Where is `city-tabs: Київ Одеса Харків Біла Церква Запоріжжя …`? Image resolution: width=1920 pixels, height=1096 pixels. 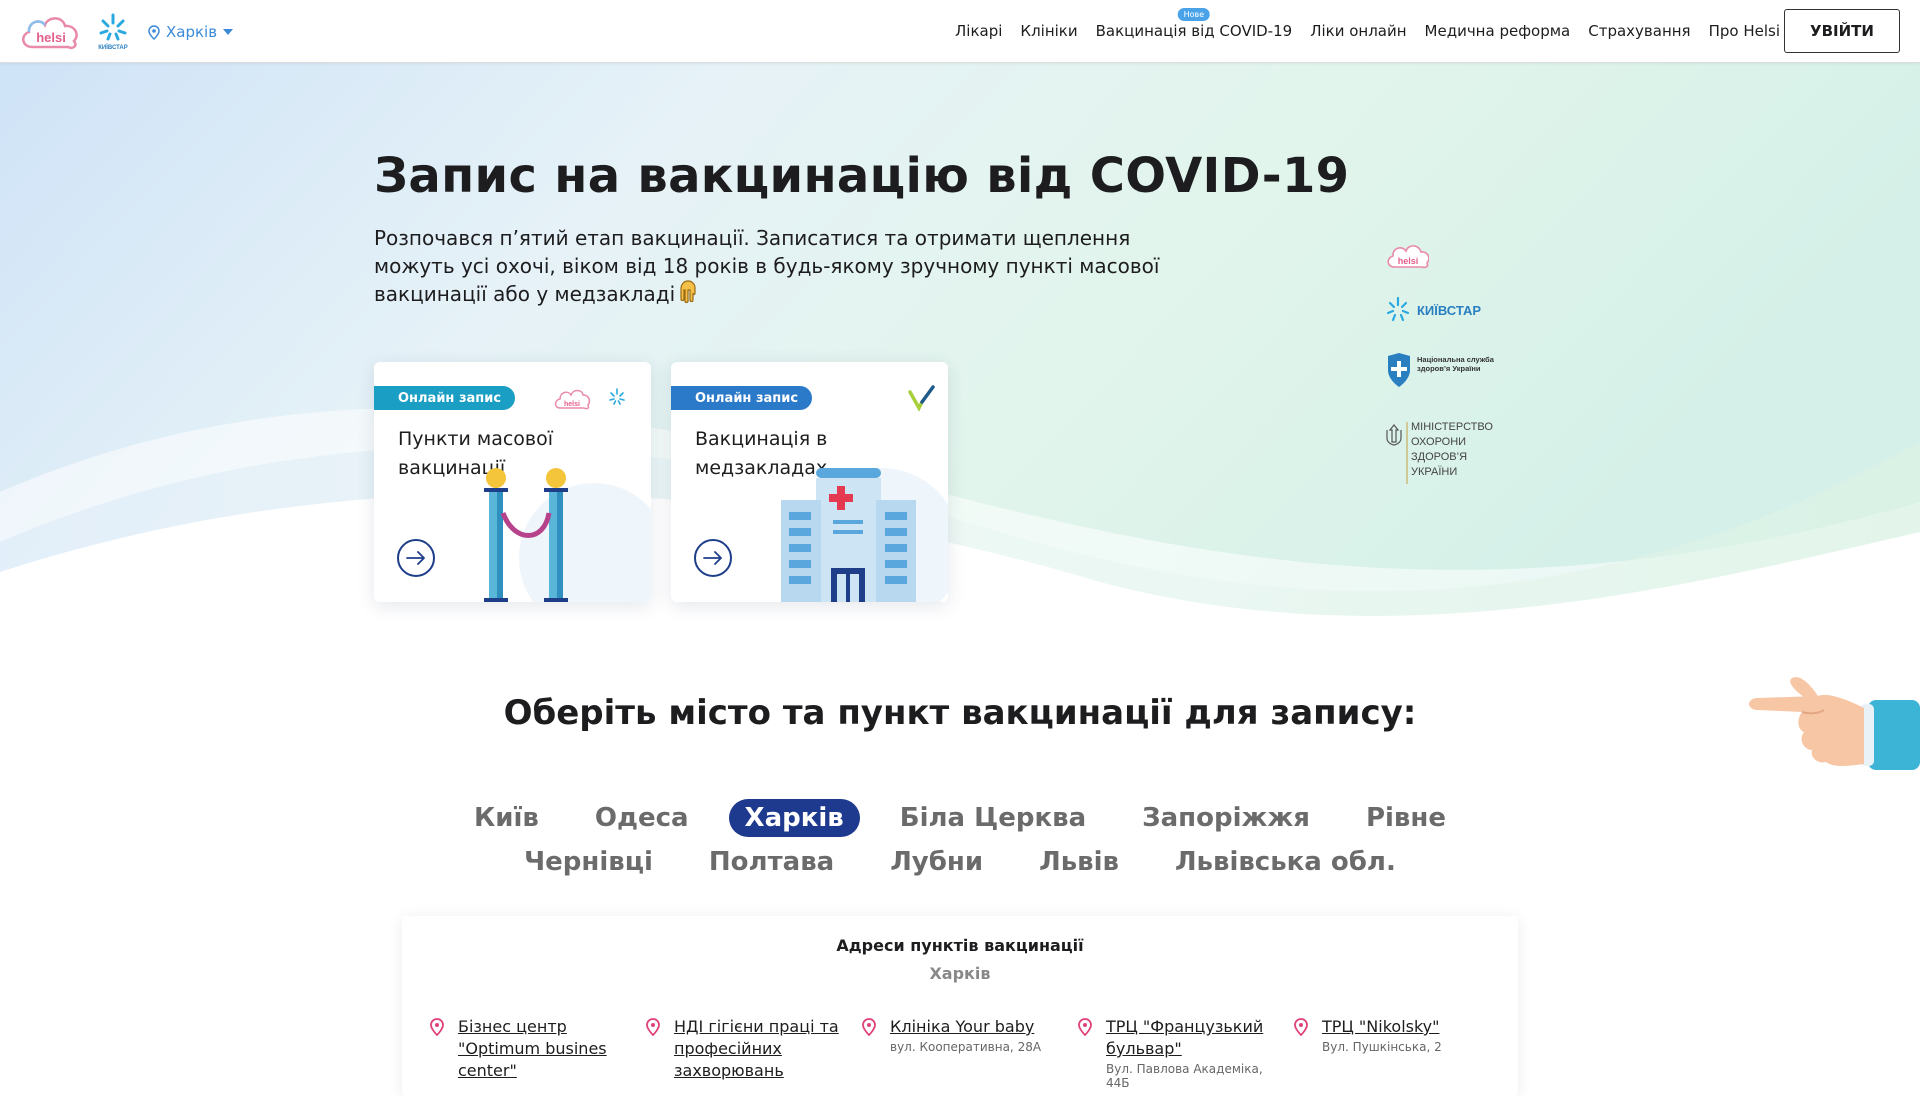 city-tabs: Київ Одеса Харків Біла Церква Запоріжжя … is located at coordinates (960, 840).